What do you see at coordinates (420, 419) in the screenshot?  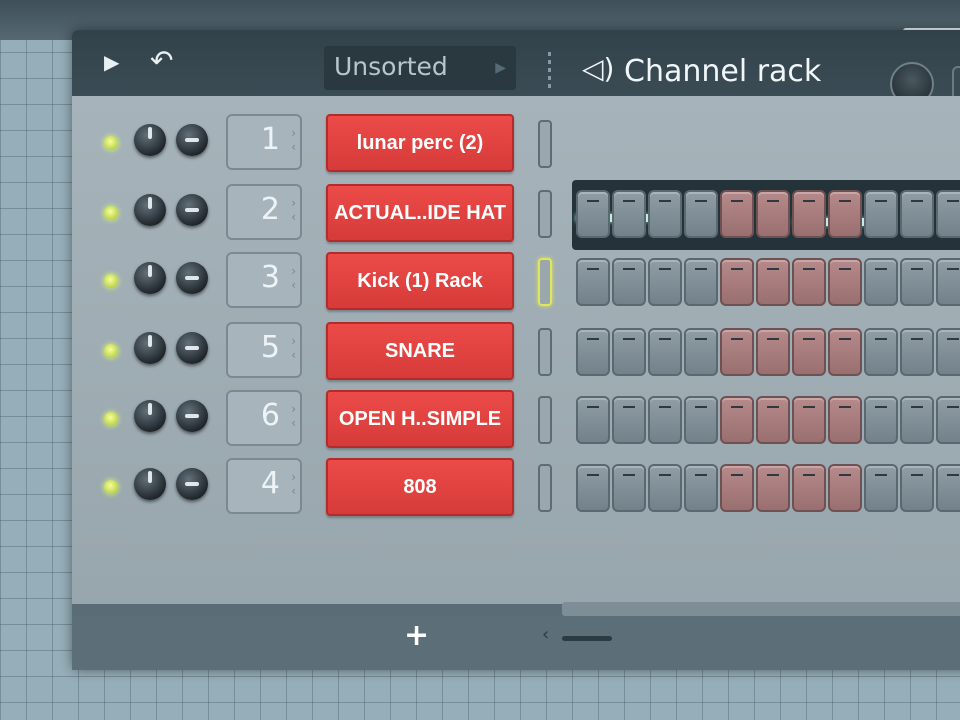 I see `channel-name-button: OPEN H..SIMPLE` at bounding box center [420, 419].